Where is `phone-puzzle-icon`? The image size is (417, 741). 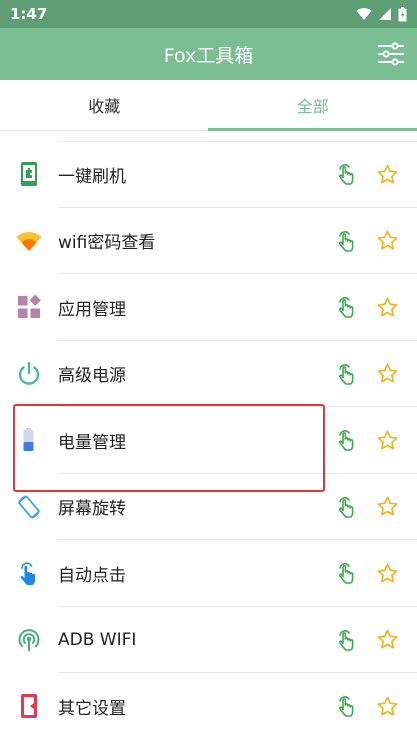 phone-puzzle-icon is located at coordinates (29, 174).